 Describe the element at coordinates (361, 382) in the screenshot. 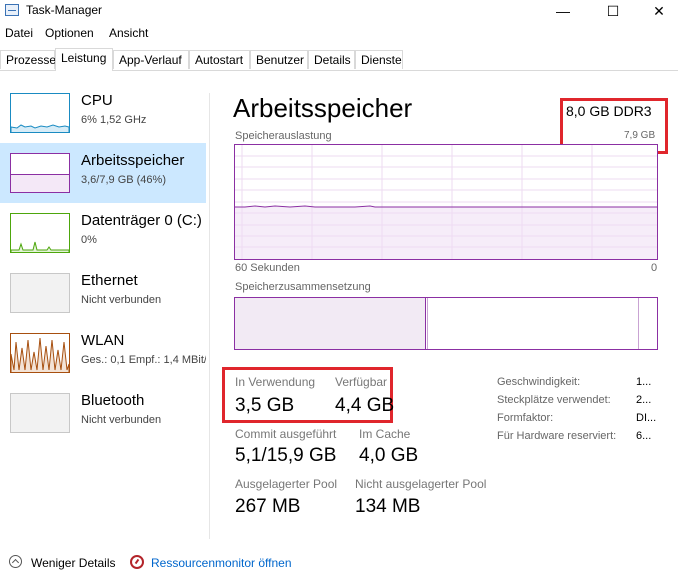

I see `available-label: Verfügbar` at that location.